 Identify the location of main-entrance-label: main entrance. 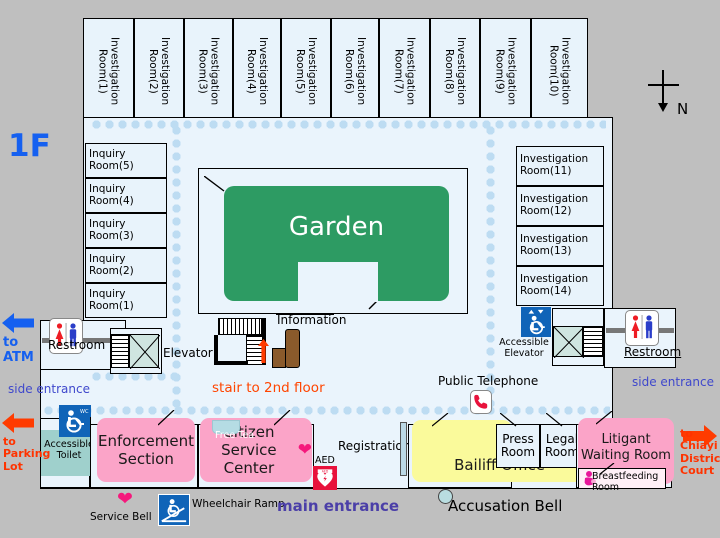
(338, 506).